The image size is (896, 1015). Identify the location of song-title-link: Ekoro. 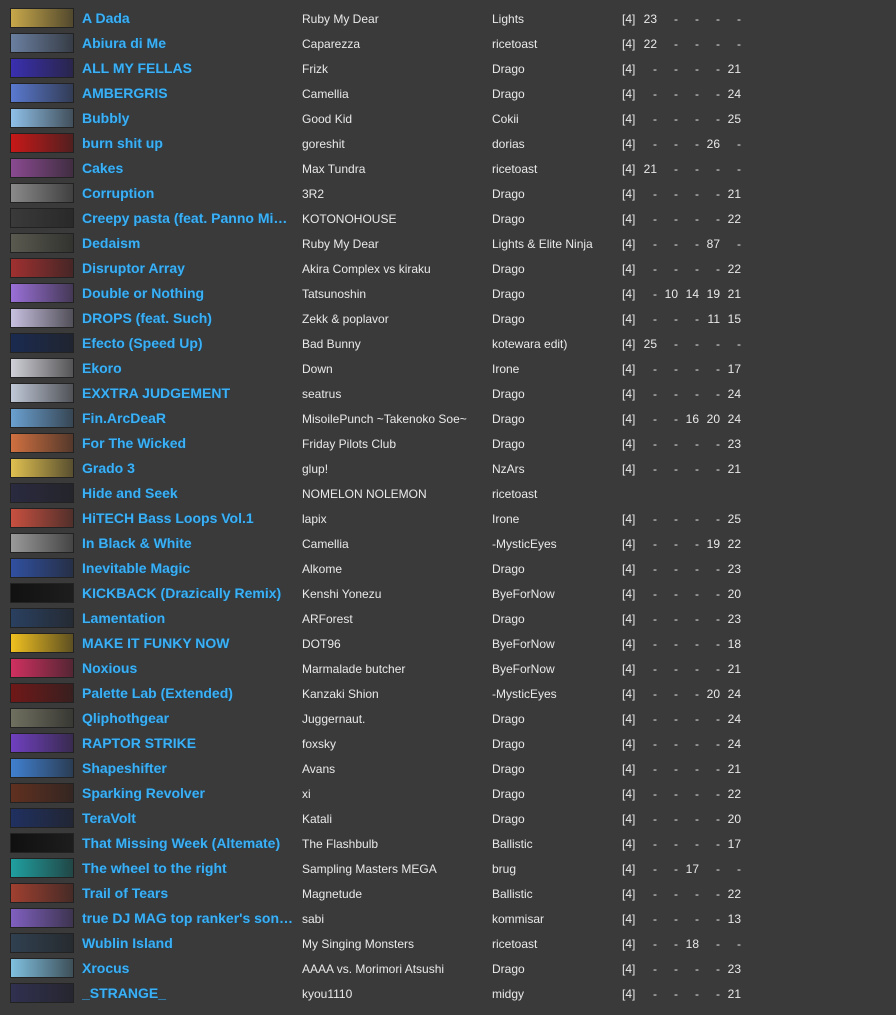
(188, 368).